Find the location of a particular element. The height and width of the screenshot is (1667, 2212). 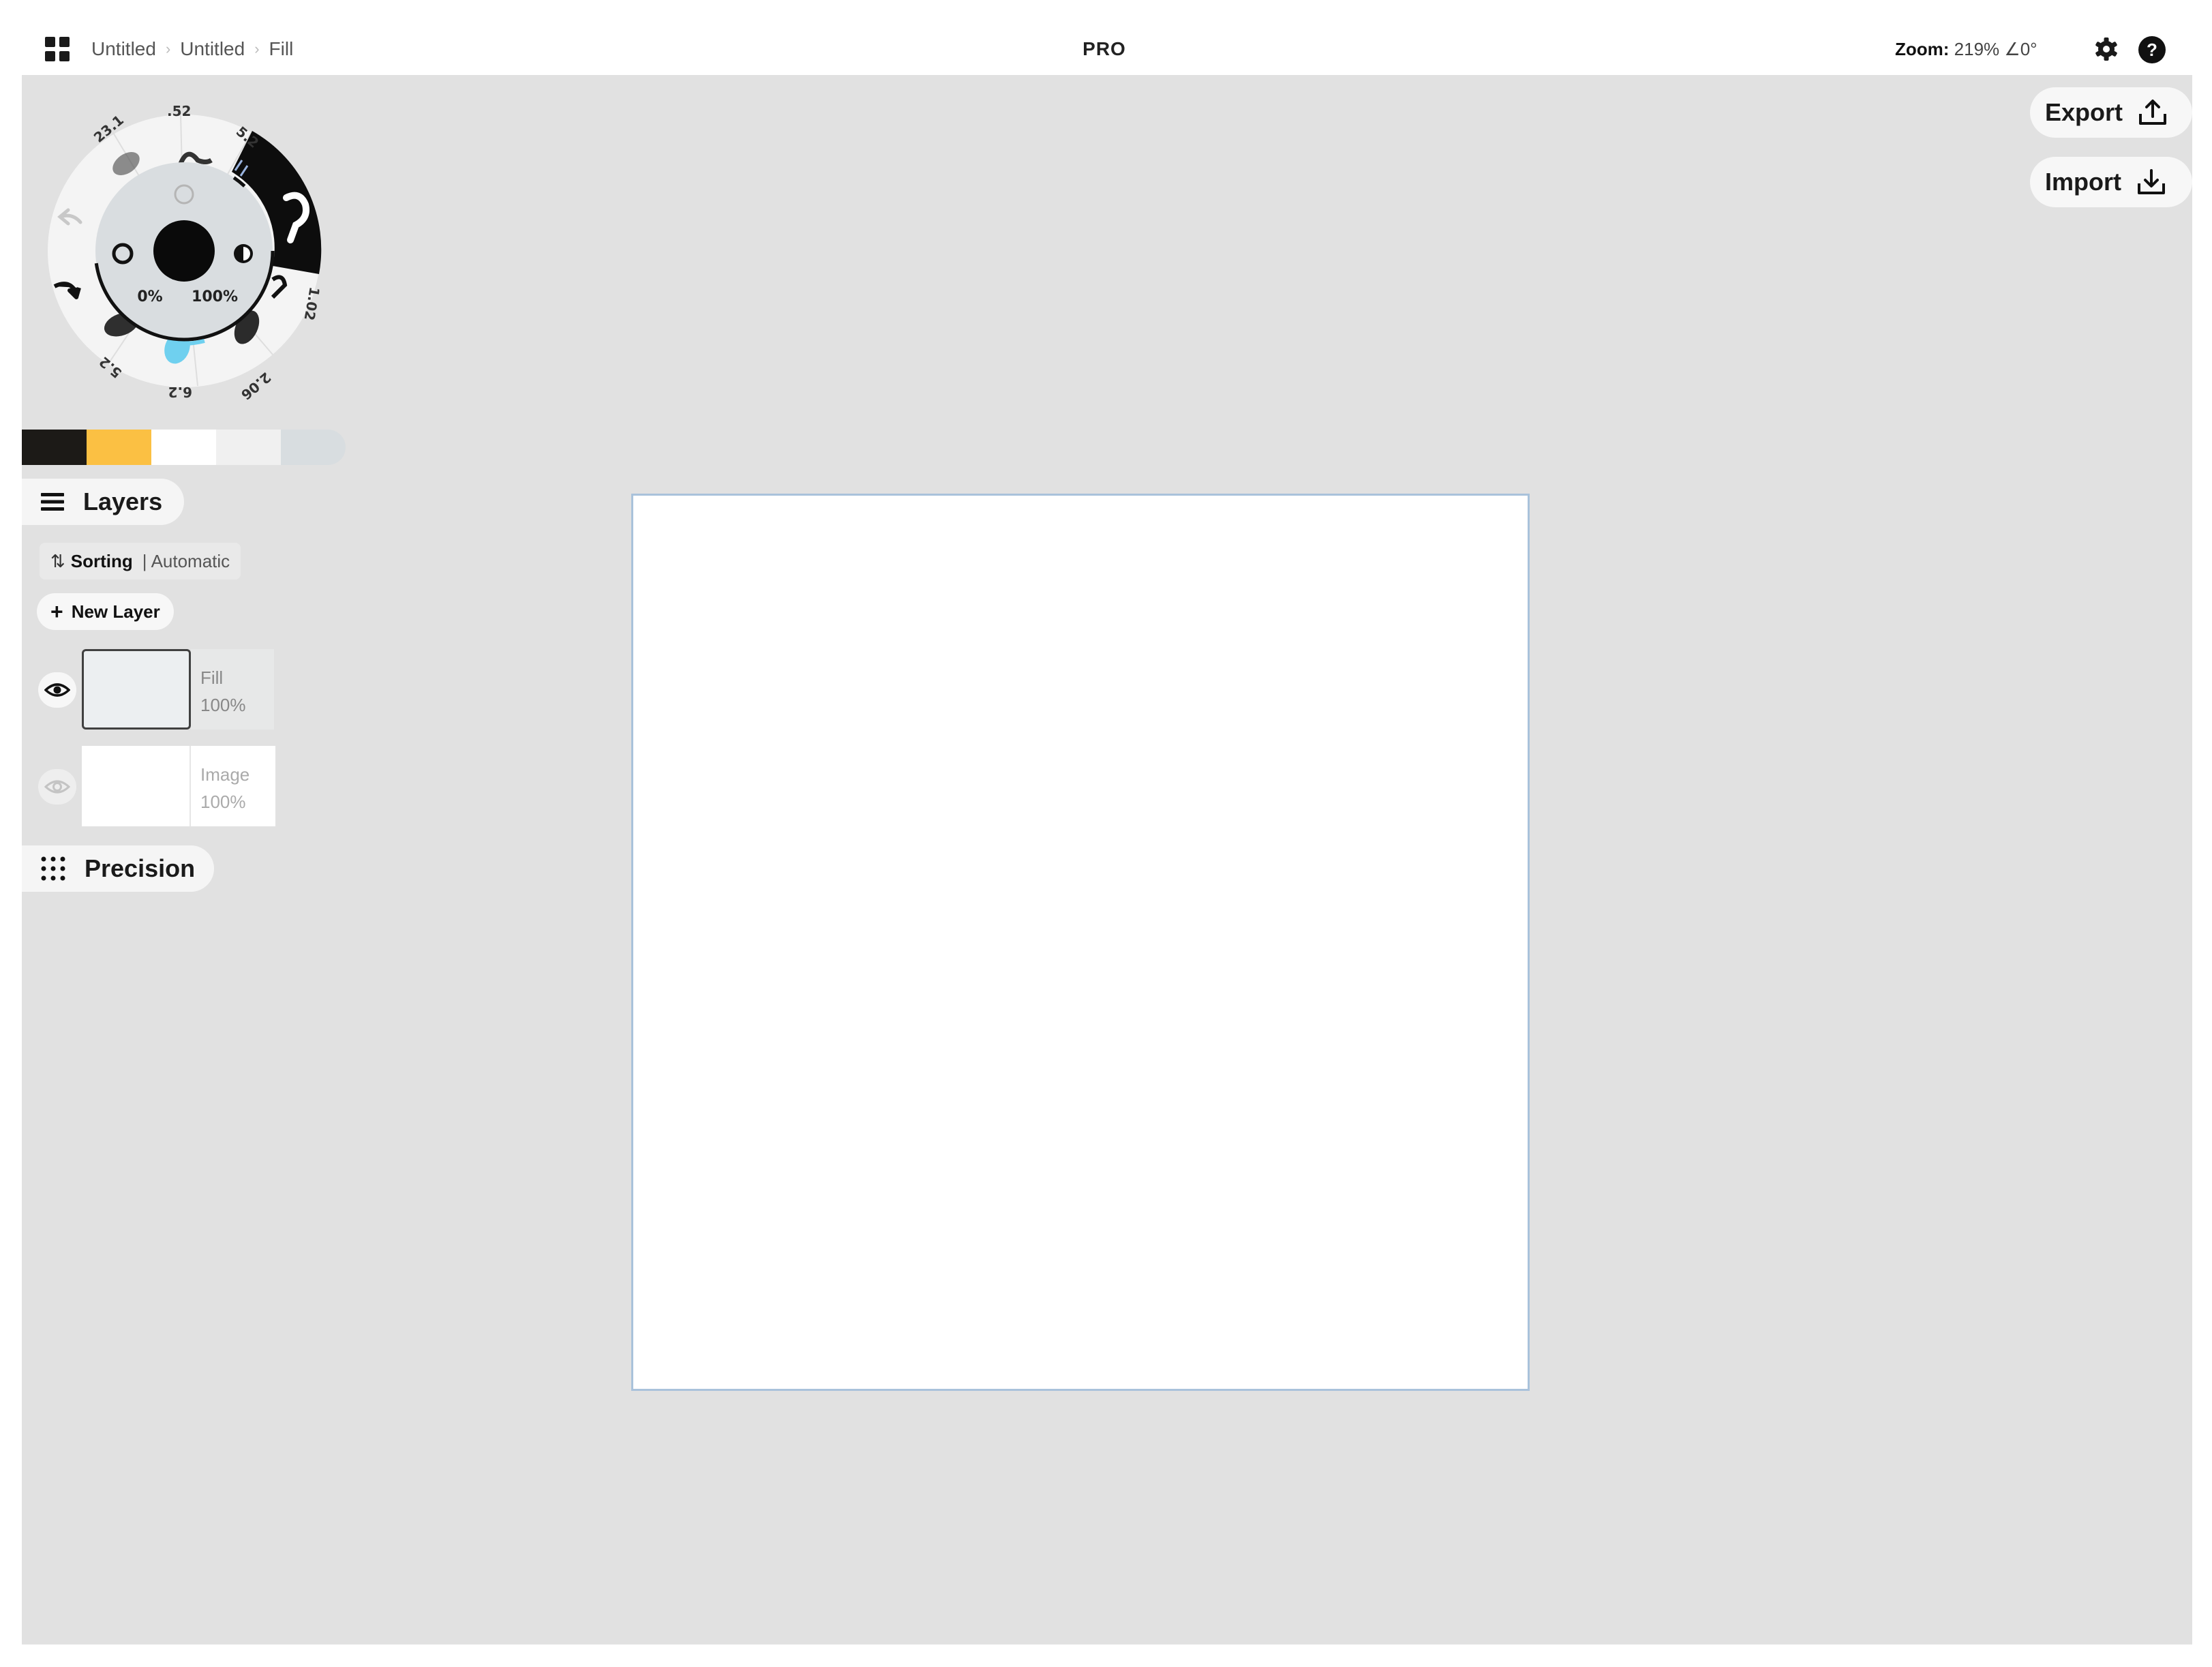

breadcrumb: Untitled › Untitled › Fill is located at coordinates (192, 49).